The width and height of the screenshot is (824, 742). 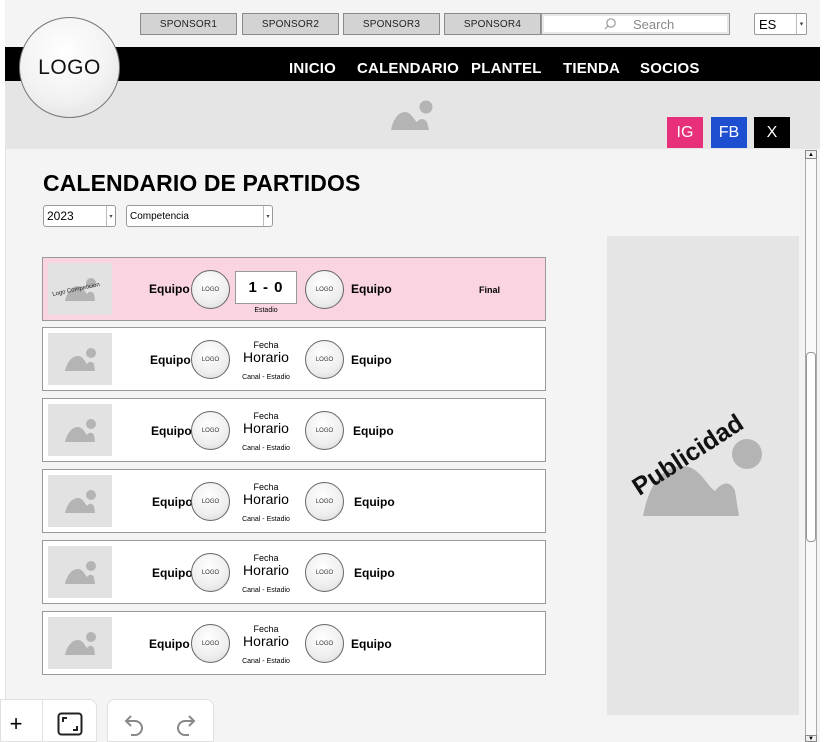 What do you see at coordinates (408, 68) in the screenshot?
I see `nav-item-calendario: CALENDARIO` at bounding box center [408, 68].